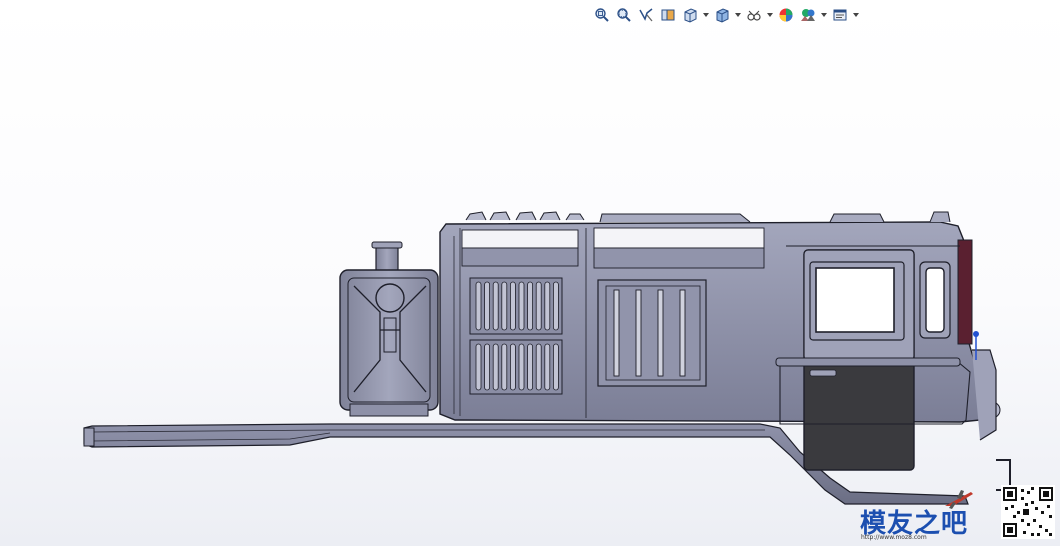 The height and width of the screenshot is (546, 1060). What do you see at coordinates (389, 329) in the screenshot?
I see `fuel-tank` at bounding box center [389, 329].